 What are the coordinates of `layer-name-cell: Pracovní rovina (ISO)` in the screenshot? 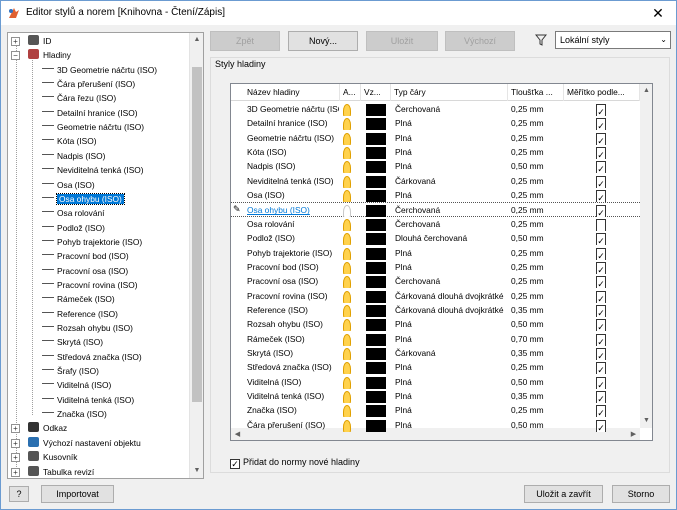 It's located at (293, 296).